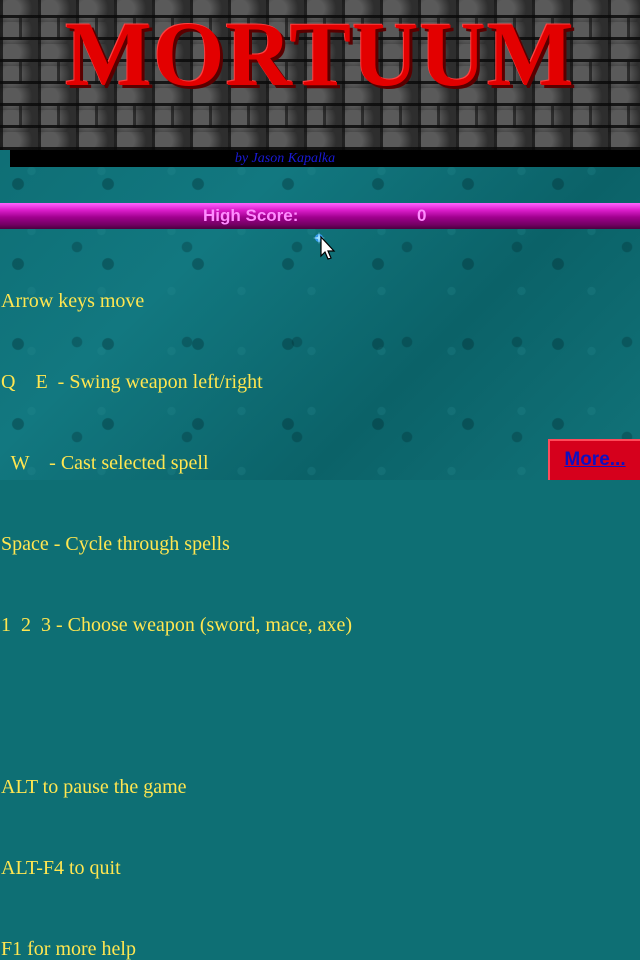 This screenshot has width=640, height=960. Describe the element at coordinates (422, 215) in the screenshot. I see `high-score-value: 0` at that location.